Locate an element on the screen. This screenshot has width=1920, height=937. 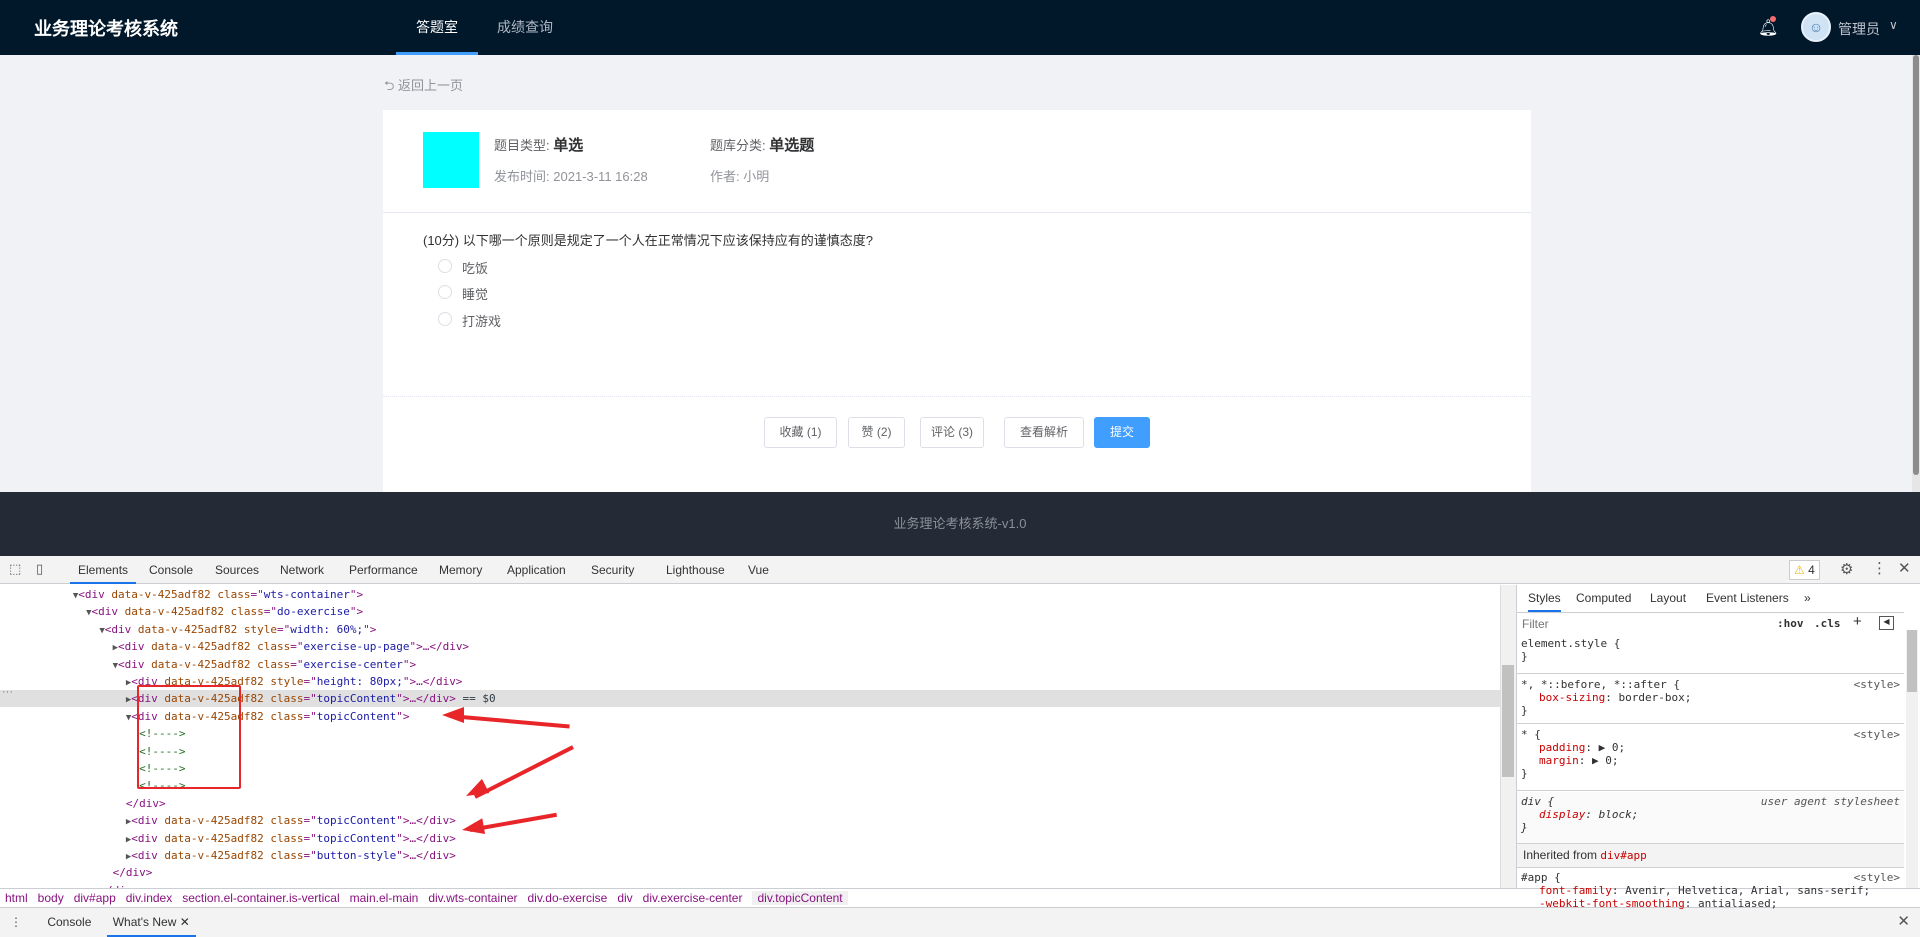
device-toolbar-icon: ▯ is located at coordinates (39, 569).